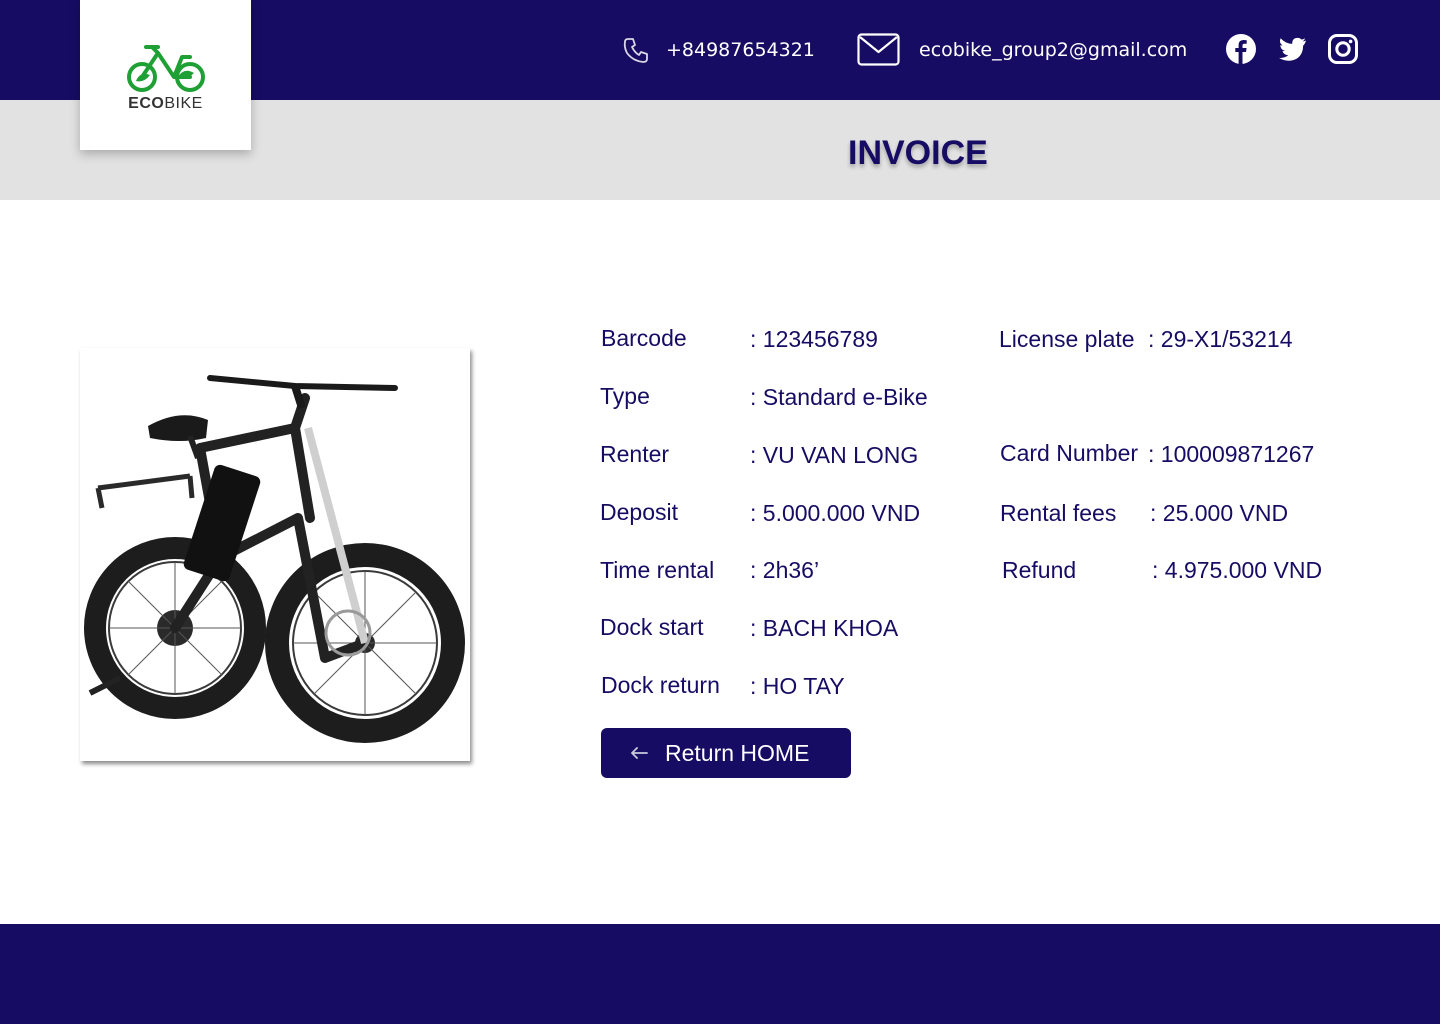 This screenshot has width=1440, height=1024. Describe the element at coordinates (835, 513) in the screenshot. I see `deposit-value: : 5.000.000 VND` at that location.